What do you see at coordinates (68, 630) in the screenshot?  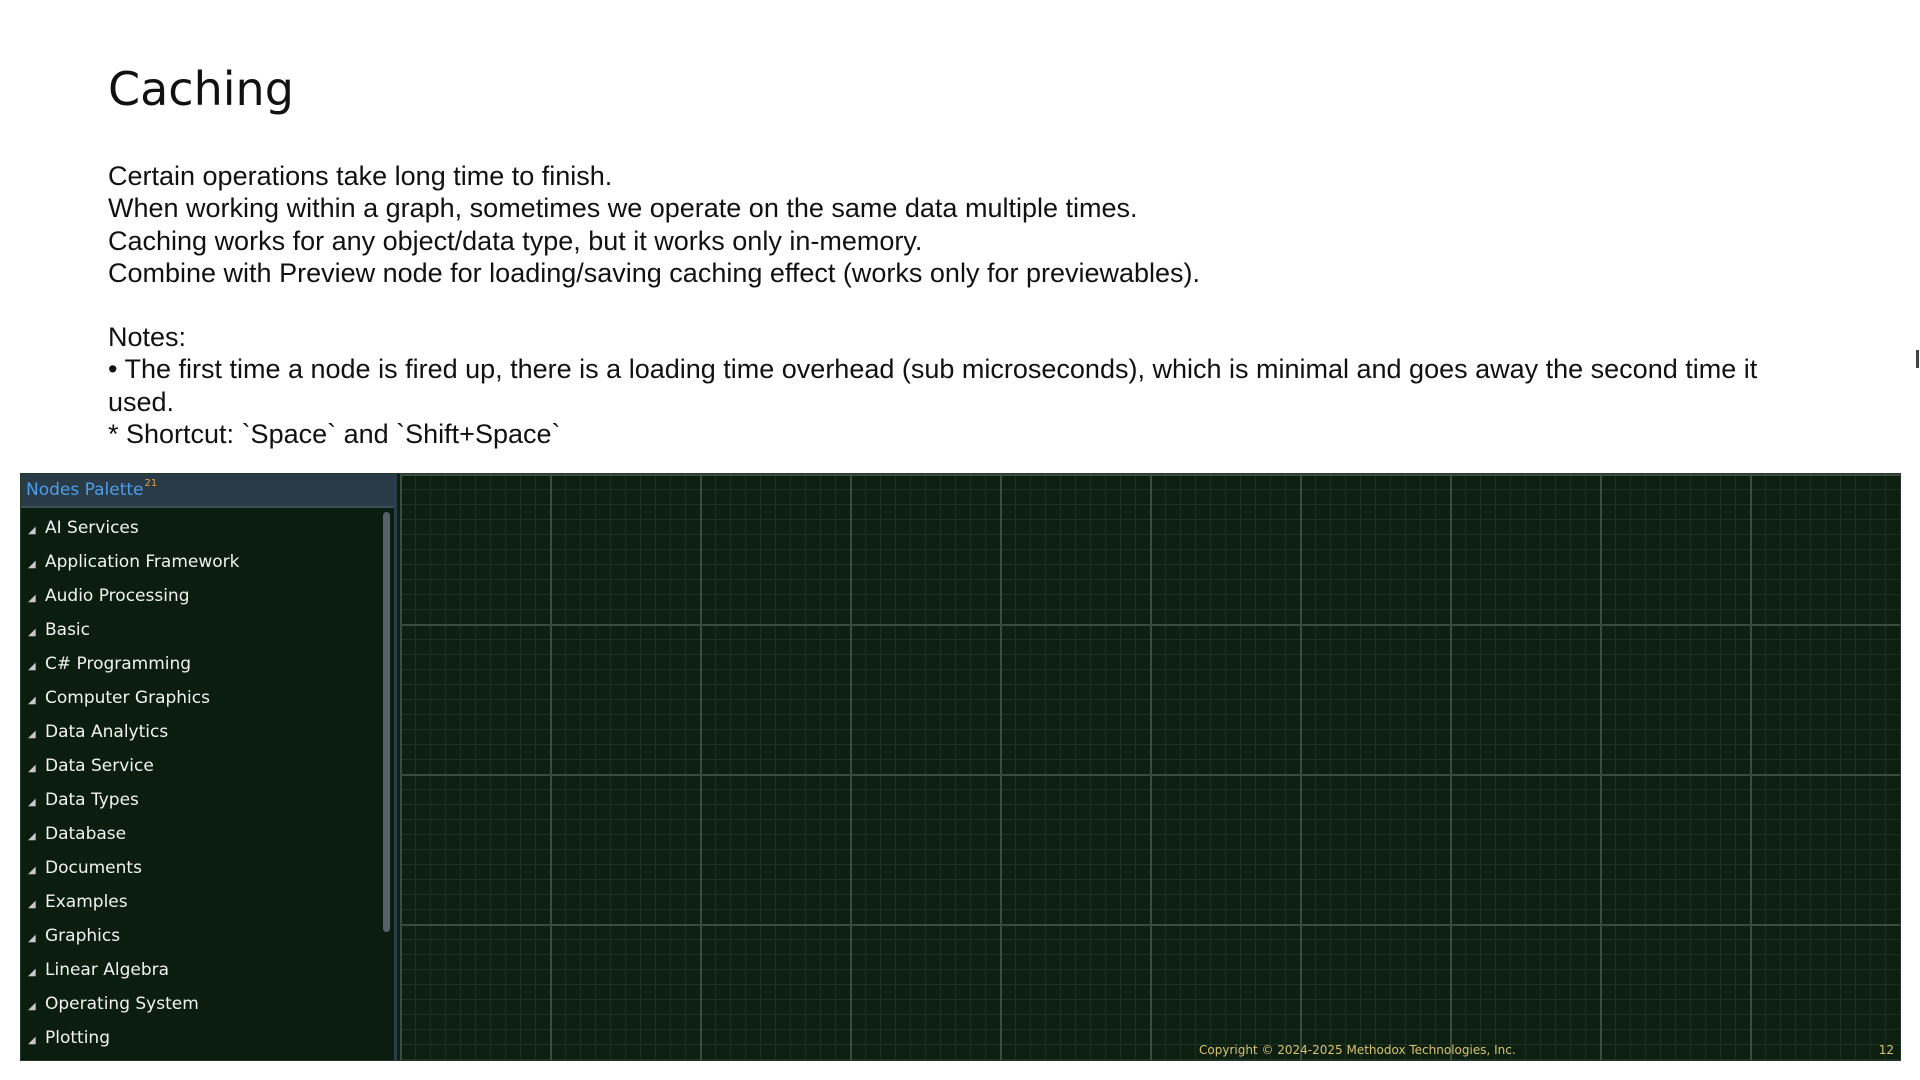 I see `palette-category-label: Basic` at bounding box center [68, 630].